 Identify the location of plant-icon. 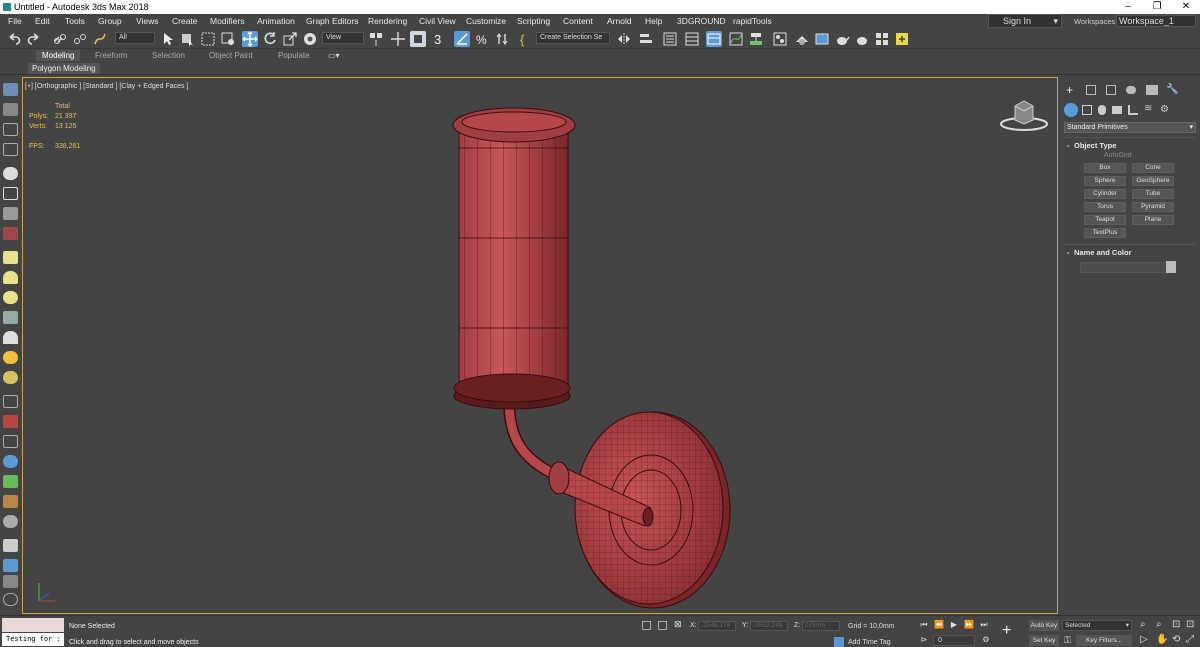
(10, 481).